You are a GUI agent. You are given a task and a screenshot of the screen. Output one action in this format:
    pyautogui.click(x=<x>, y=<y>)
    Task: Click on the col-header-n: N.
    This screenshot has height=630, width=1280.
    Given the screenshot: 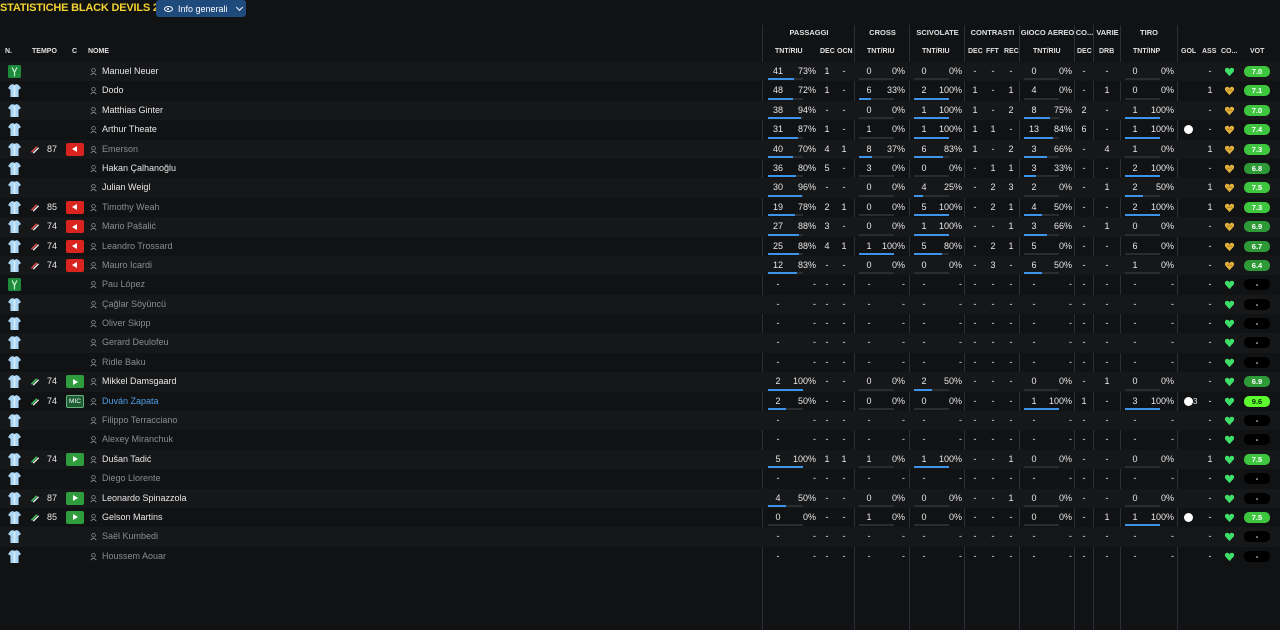 What is the action you would take?
    pyautogui.click(x=8, y=52)
    